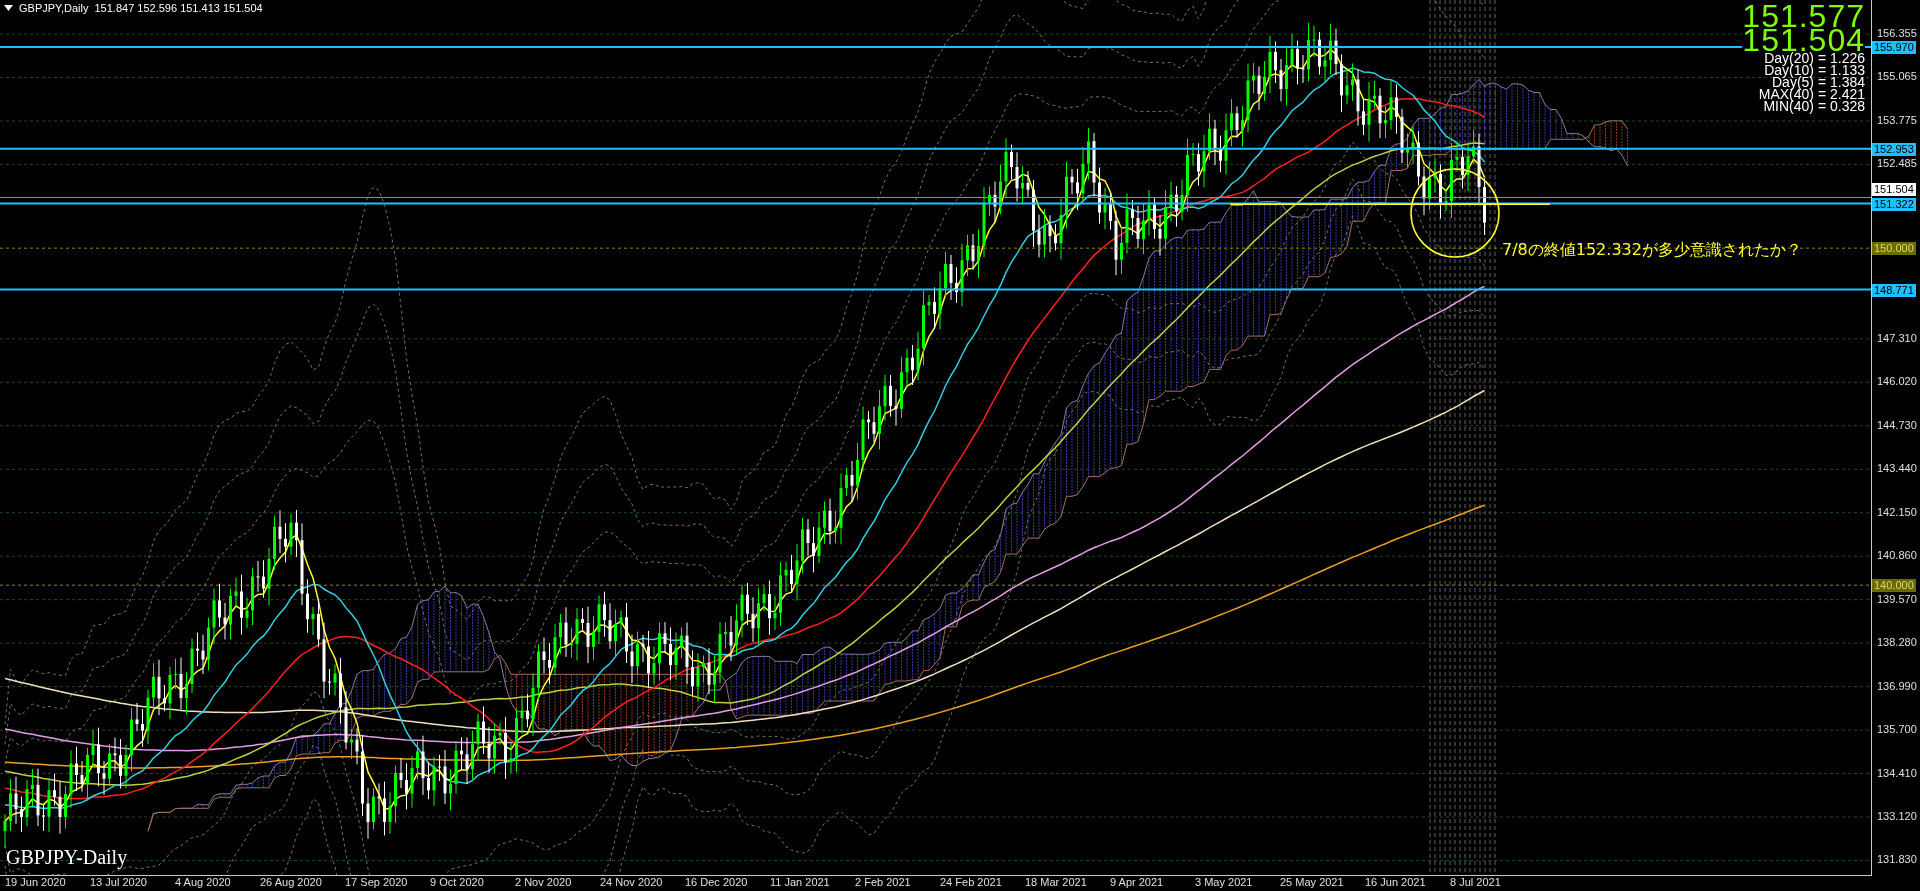 The height and width of the screenshot is (891, 1920). I want to click on volatility-stat: MIN(40) = 0.328, so click(1814, 106).